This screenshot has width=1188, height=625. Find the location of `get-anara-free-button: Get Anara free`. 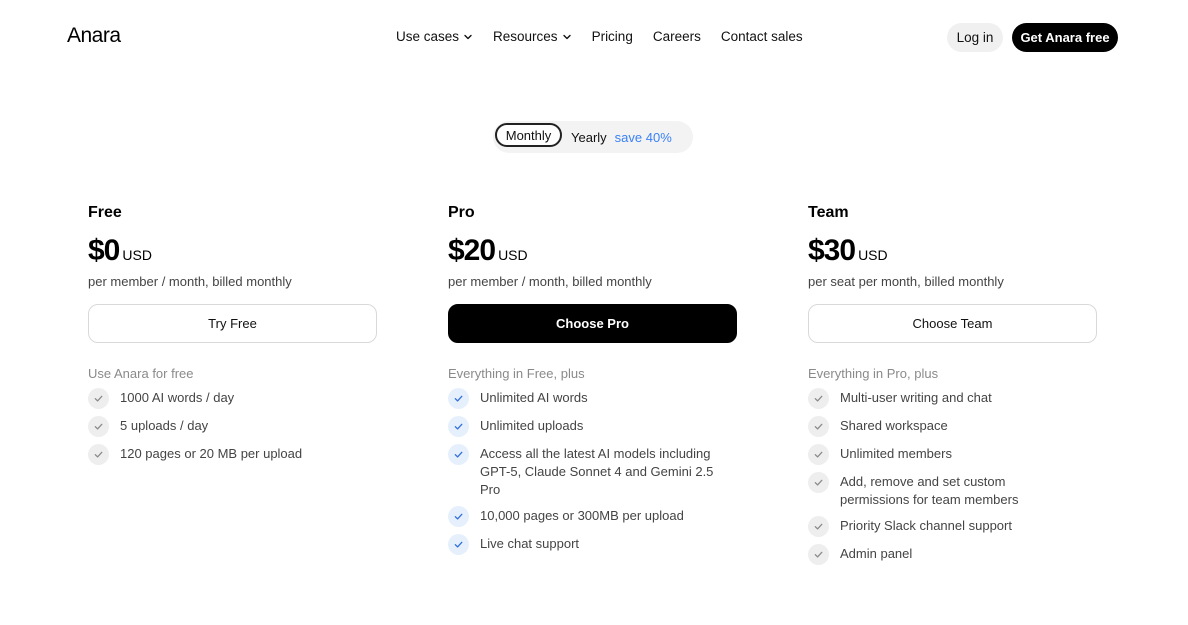

get-anara-free-button: Get Anara free is located at coordinates (1065, 37).